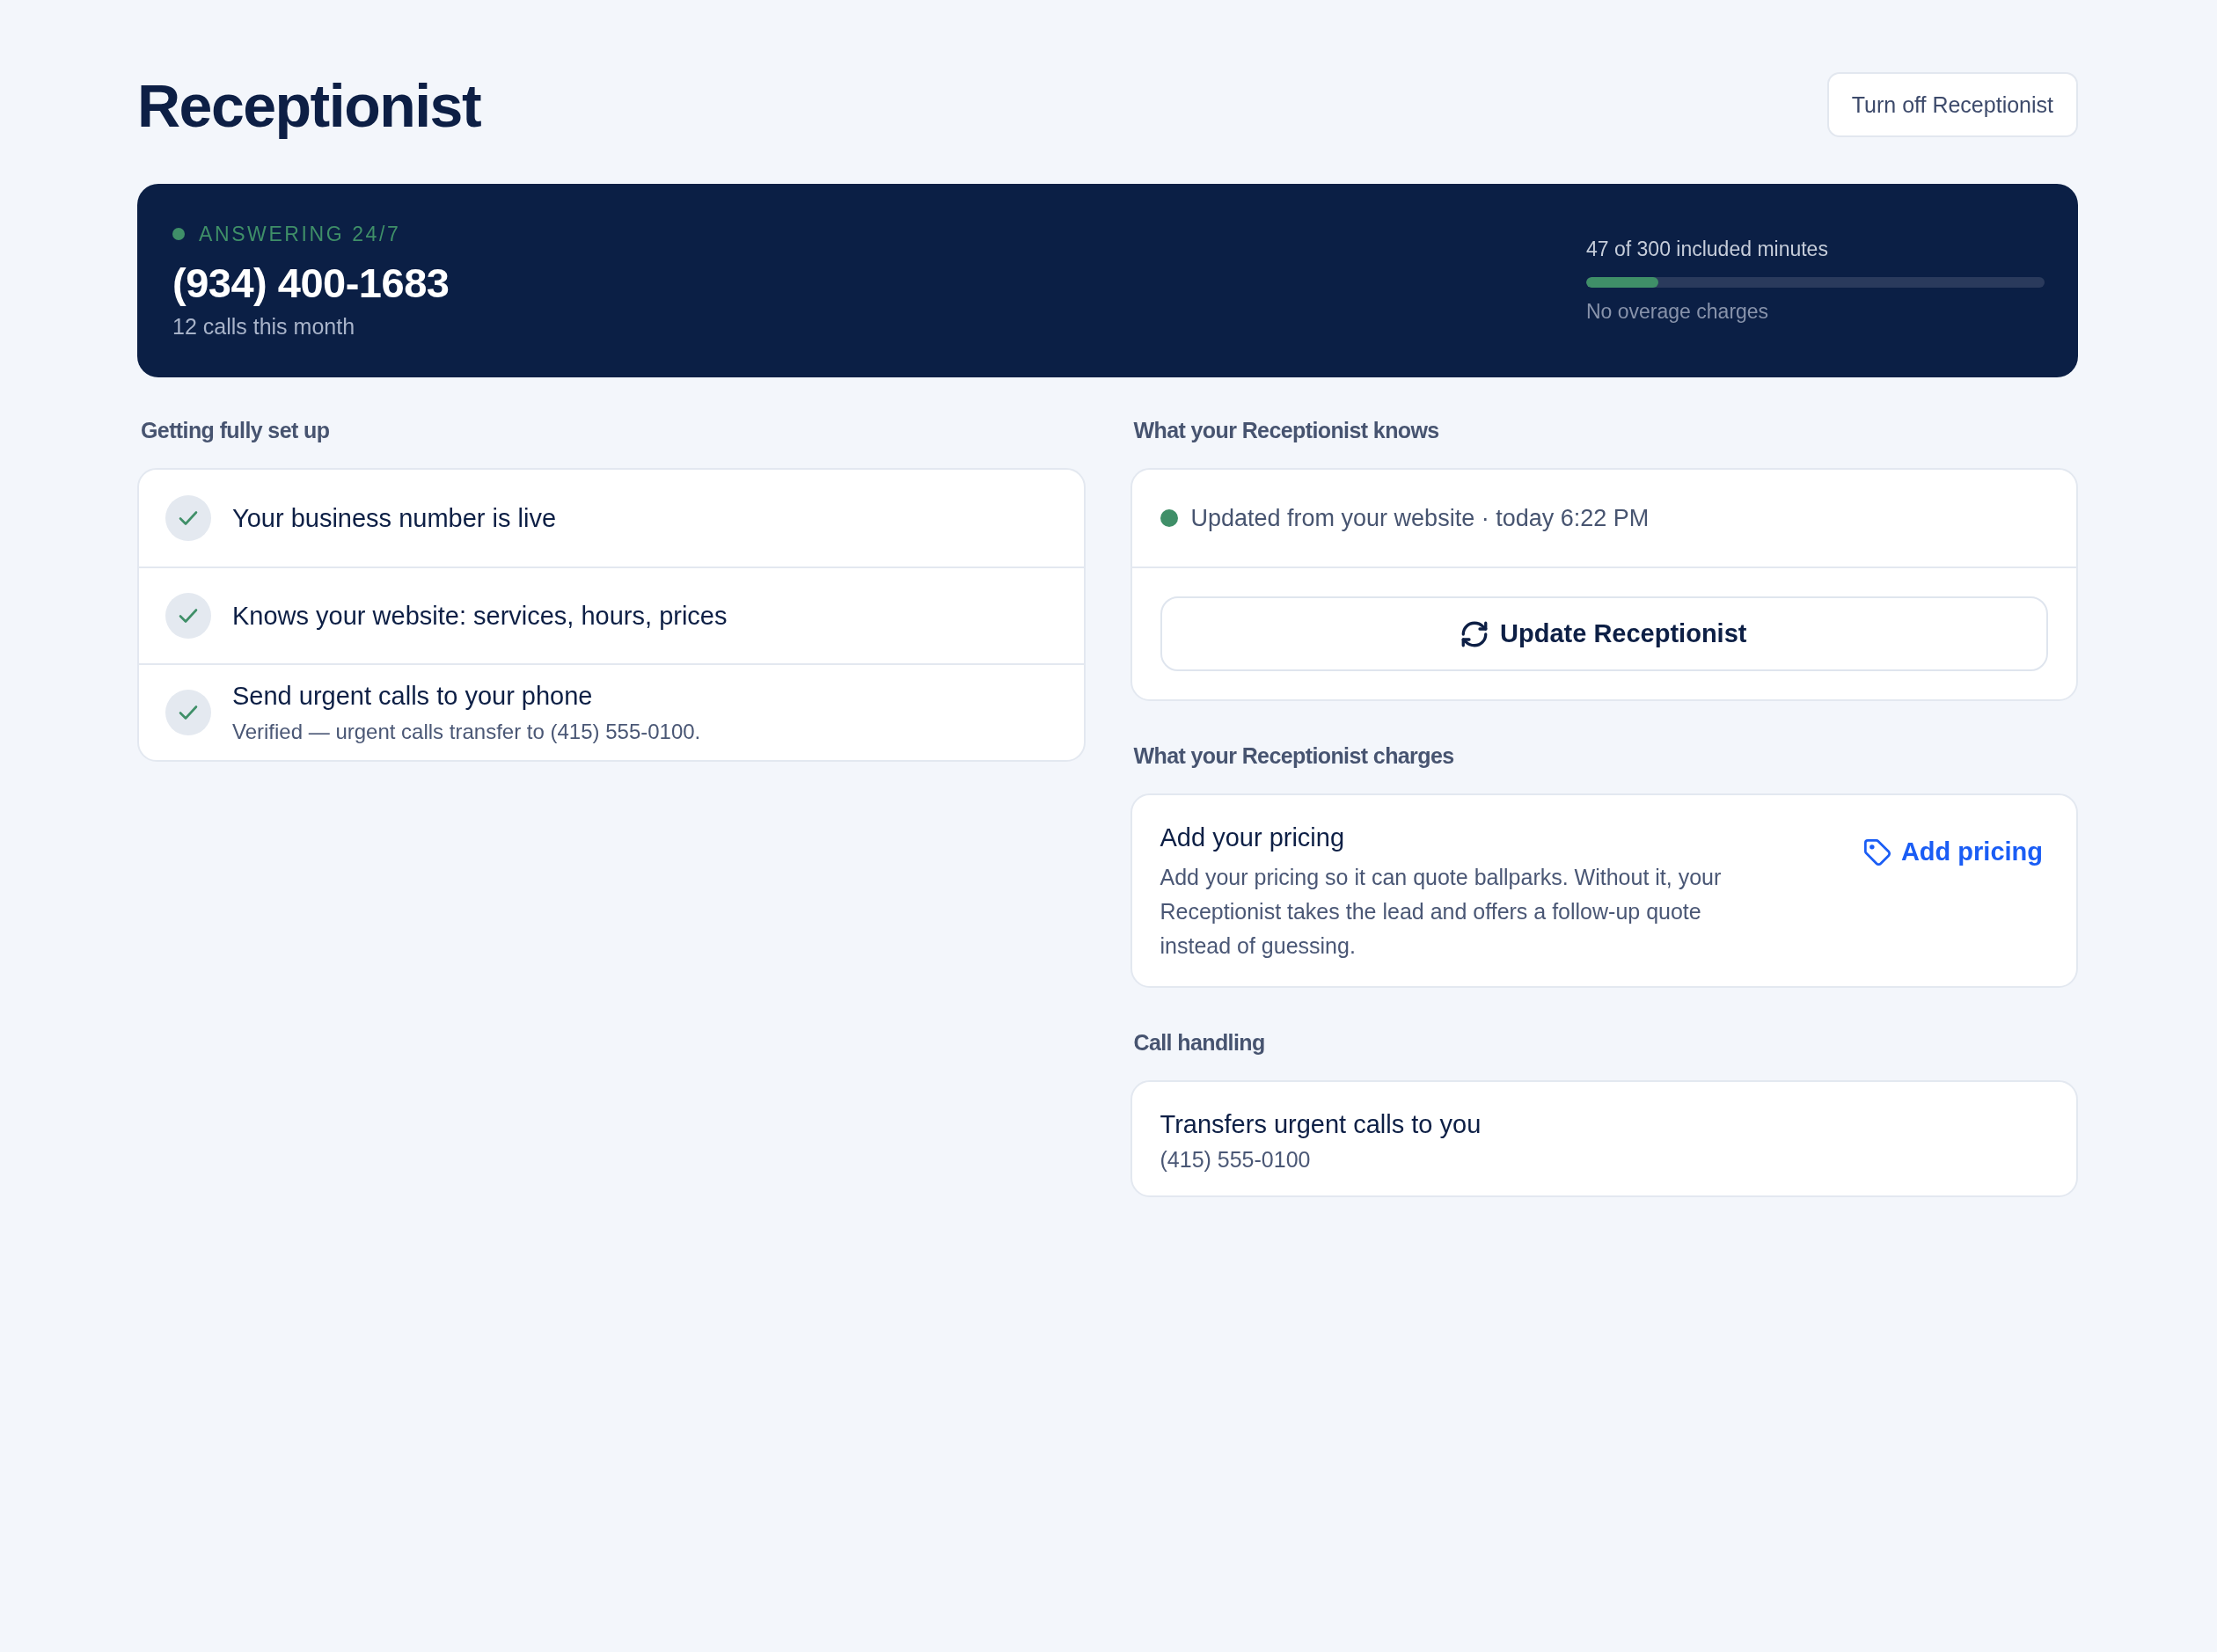  What do you see at coordinates (264, 326) in the screenshot?
I see `calls-count: 12 calls this month` at bounding box center [264, 326].